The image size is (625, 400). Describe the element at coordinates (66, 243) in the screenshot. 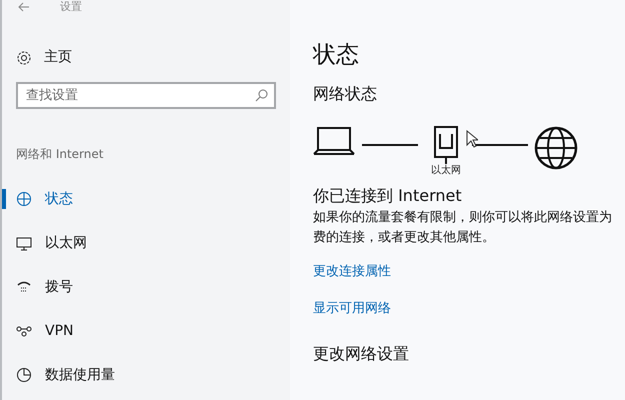

I see `sidebar-item: 以太网` at that location.